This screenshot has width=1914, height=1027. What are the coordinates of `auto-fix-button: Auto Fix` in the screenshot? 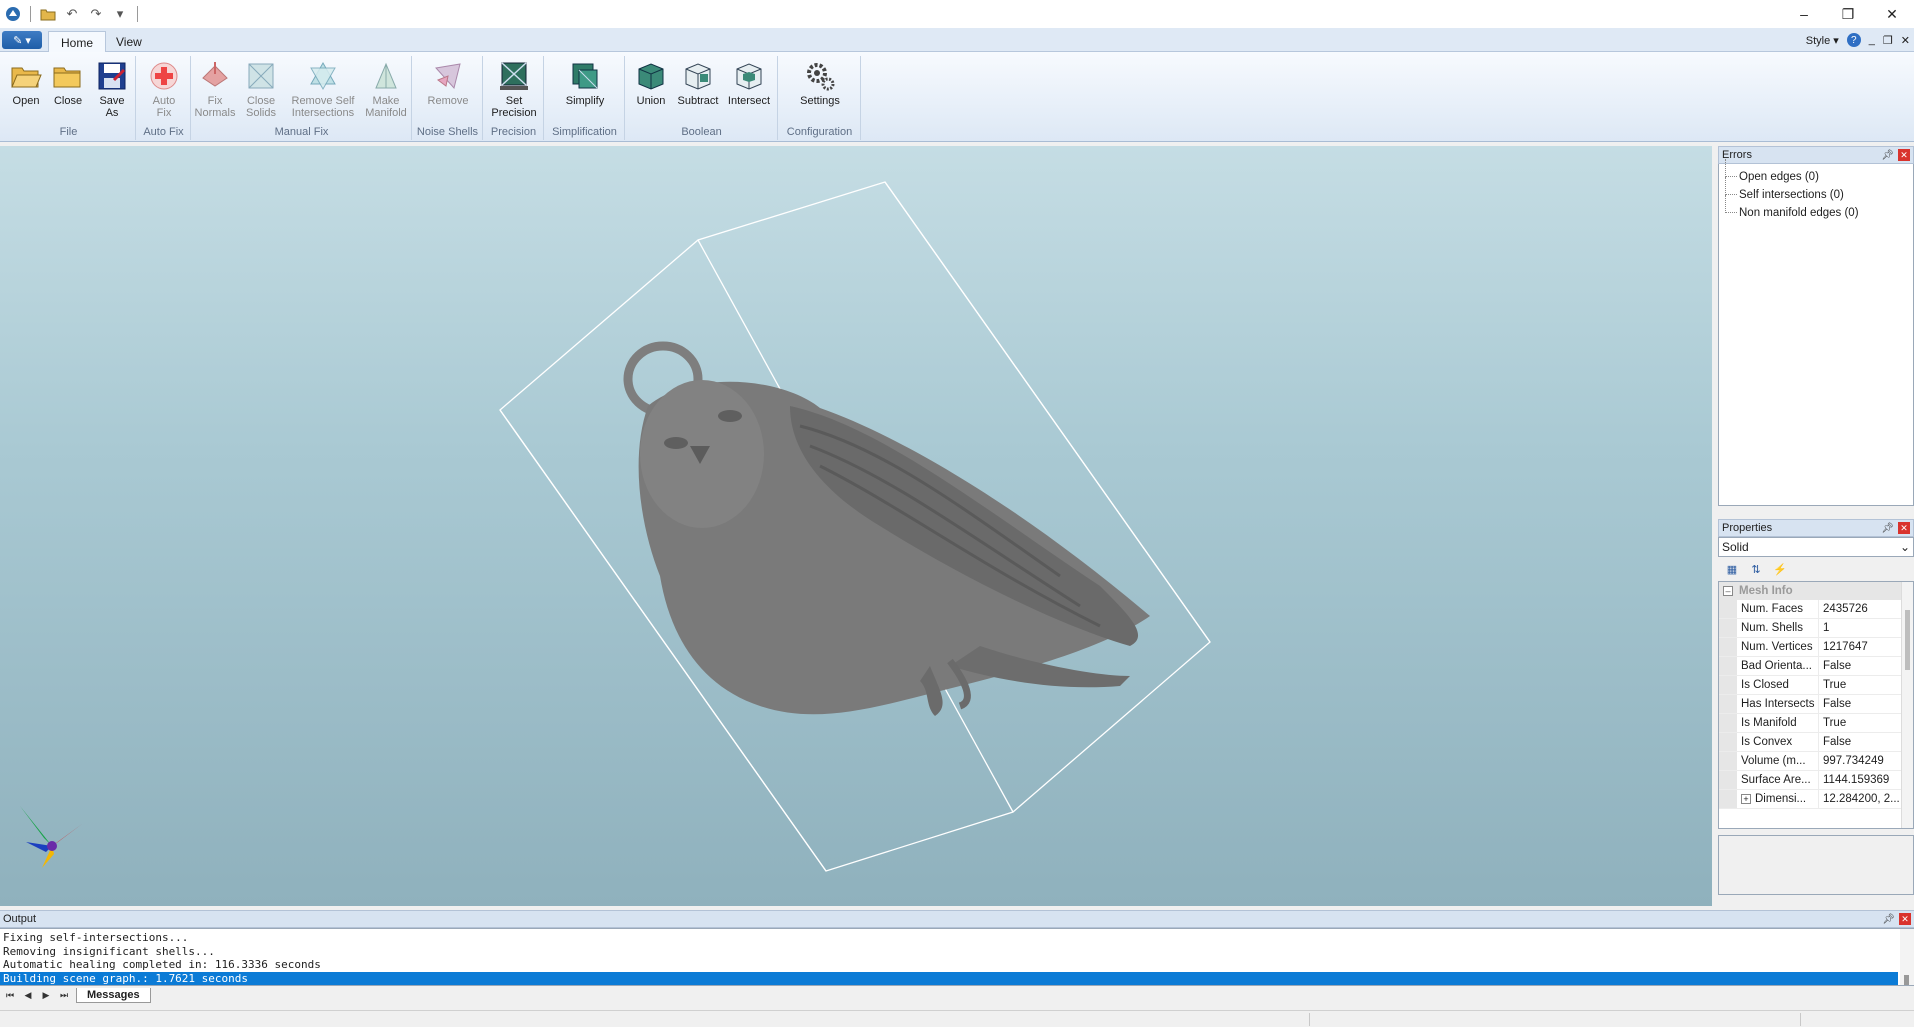 It's located at (164, 89).